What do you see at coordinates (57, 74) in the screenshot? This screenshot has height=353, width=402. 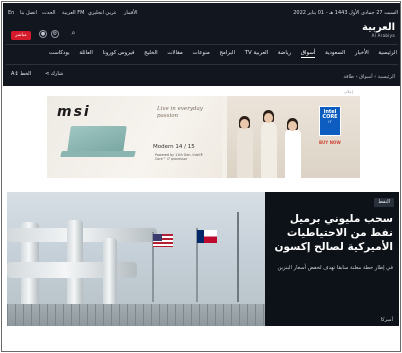 I see `share-label: شارك` at bounding box center [57, 74].